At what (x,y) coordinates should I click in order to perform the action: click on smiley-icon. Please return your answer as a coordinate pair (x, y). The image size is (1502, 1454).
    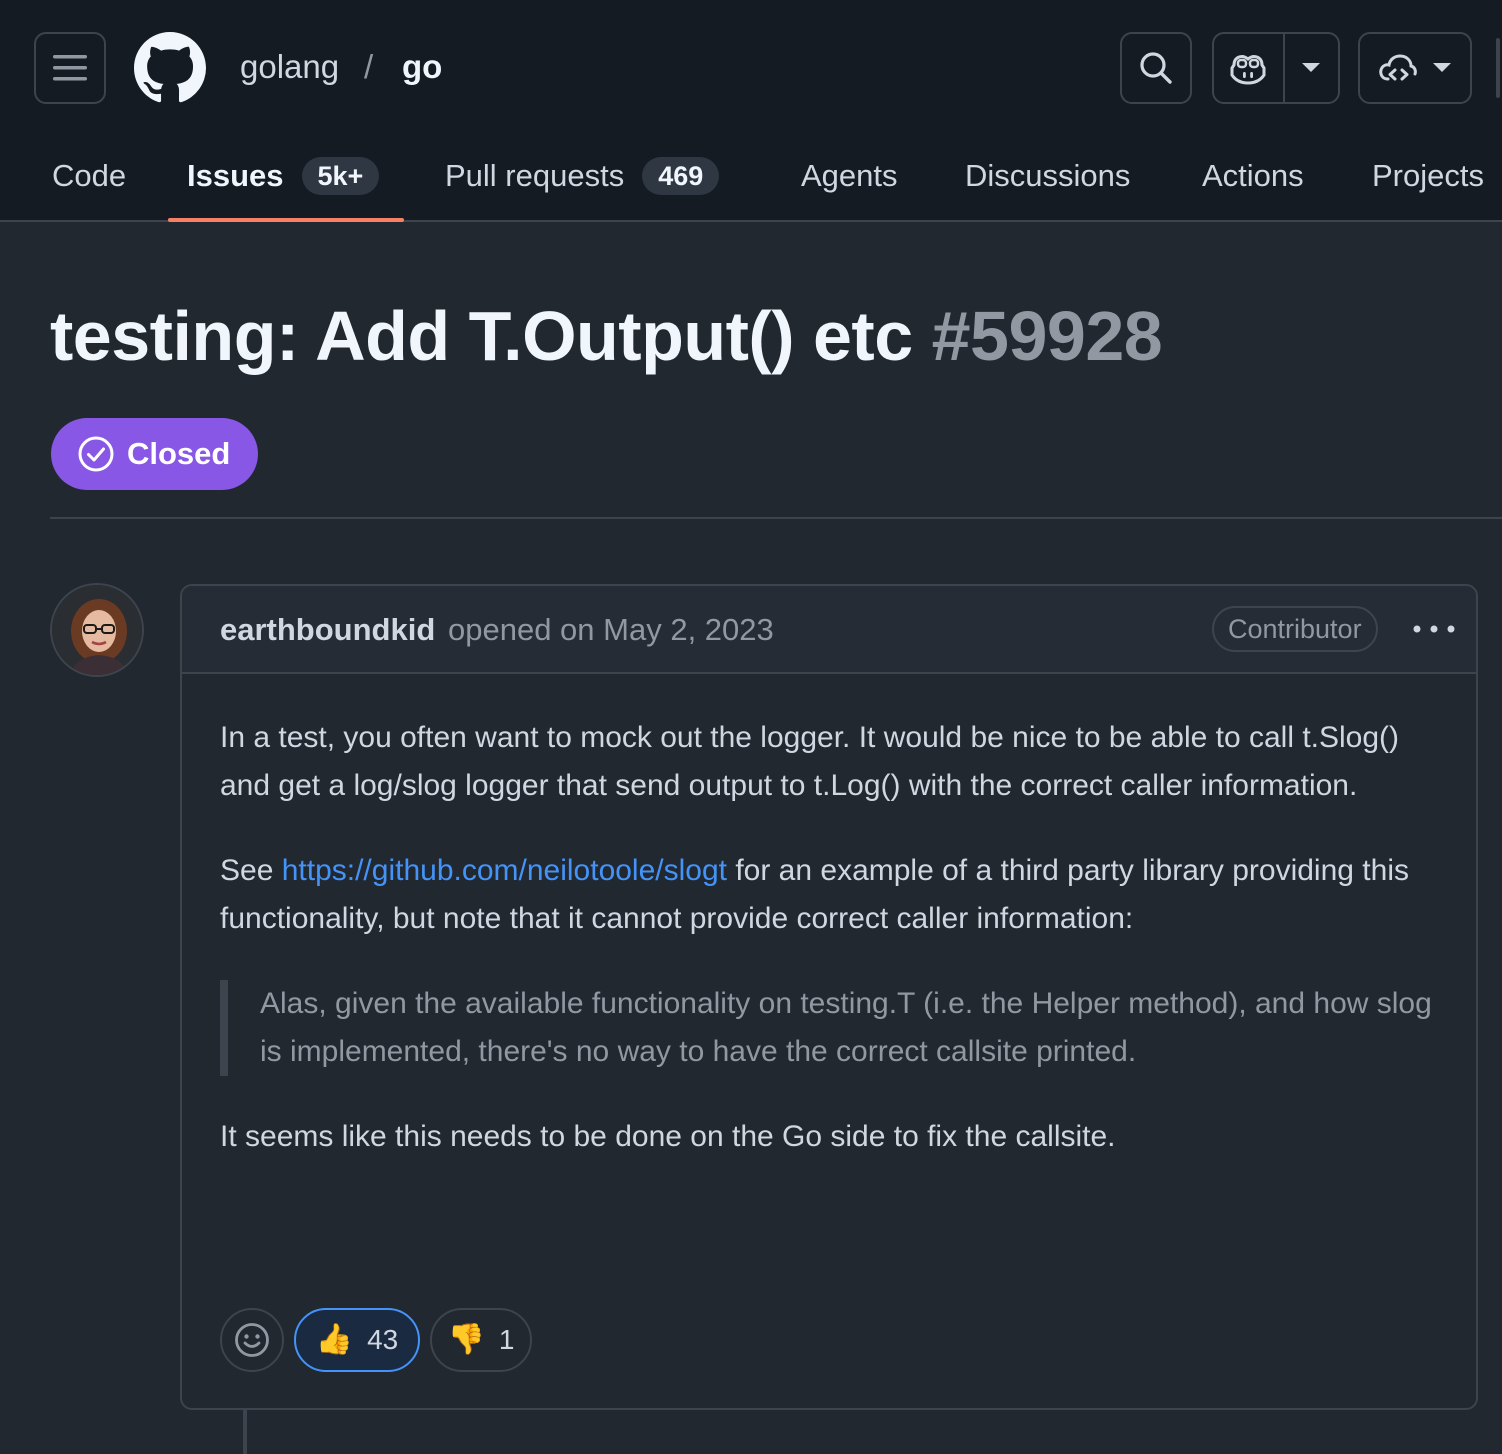
    Looking at the image, I should click on (252, 1340).